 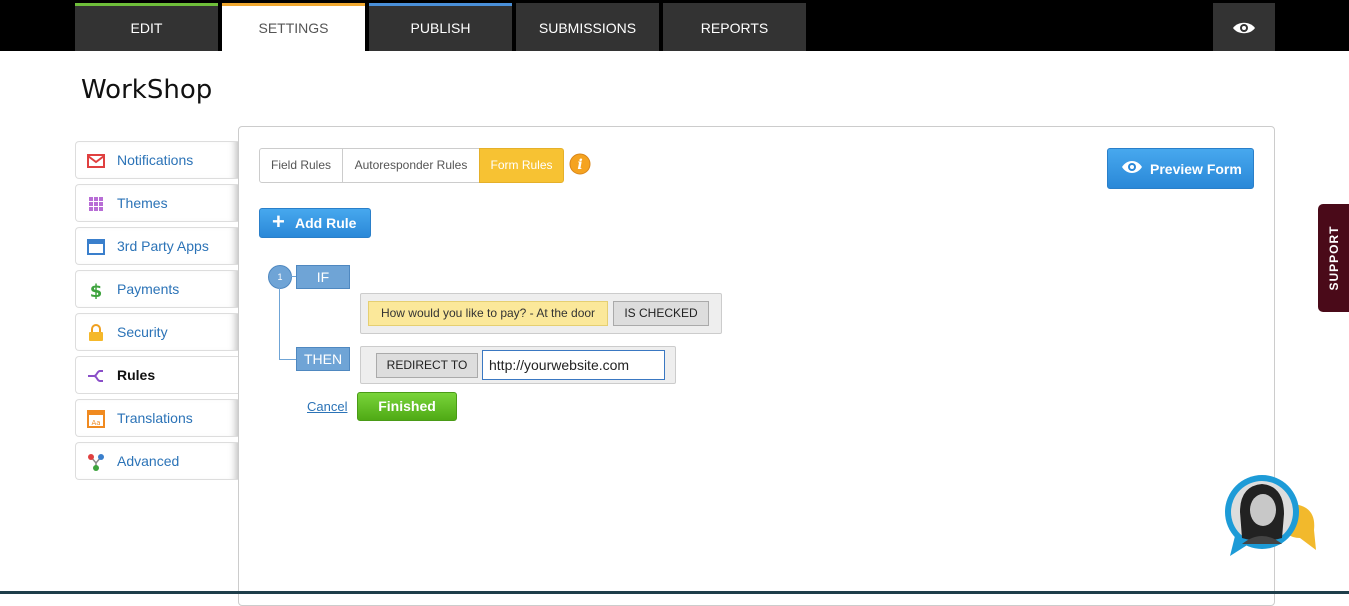 I want to click on sidebar-item-label: Advanced, so click(x=148, y=461).